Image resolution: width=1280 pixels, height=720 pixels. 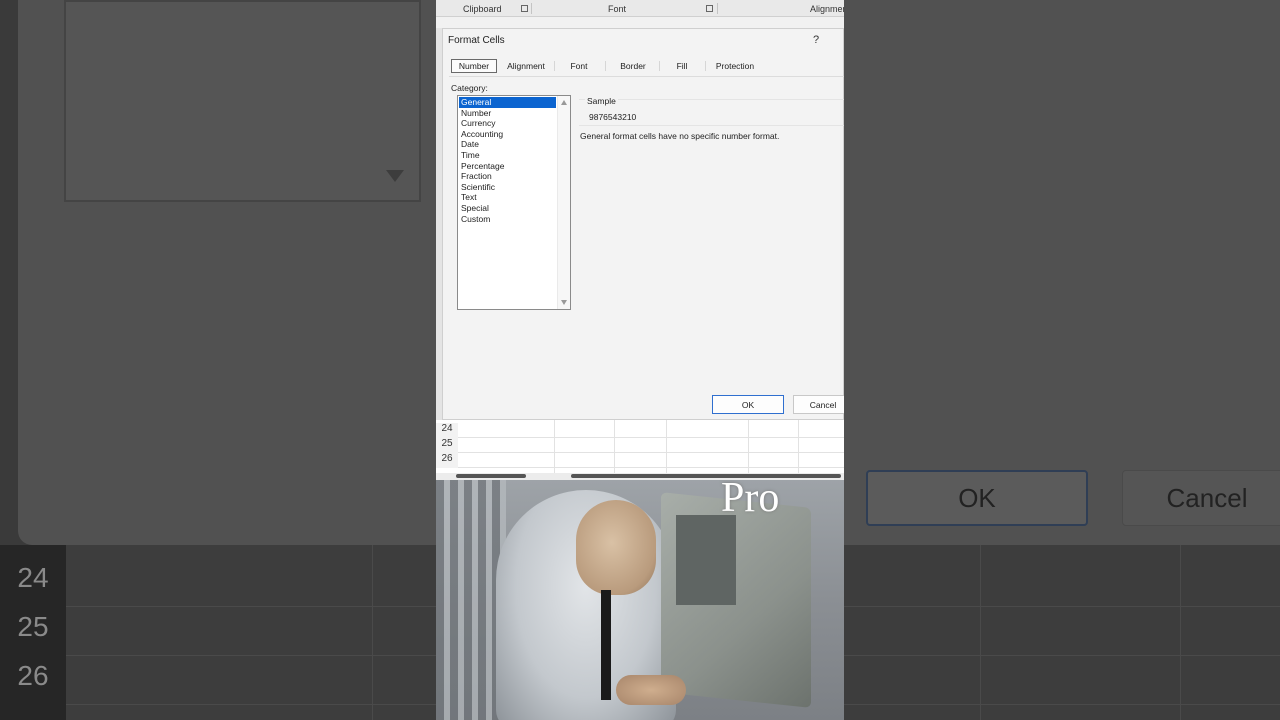 What do you see at coordinates (827, 9) in the screenshot?
I see `ribbon-alignment-label: Alignmen` at bounding box center [827, 9].